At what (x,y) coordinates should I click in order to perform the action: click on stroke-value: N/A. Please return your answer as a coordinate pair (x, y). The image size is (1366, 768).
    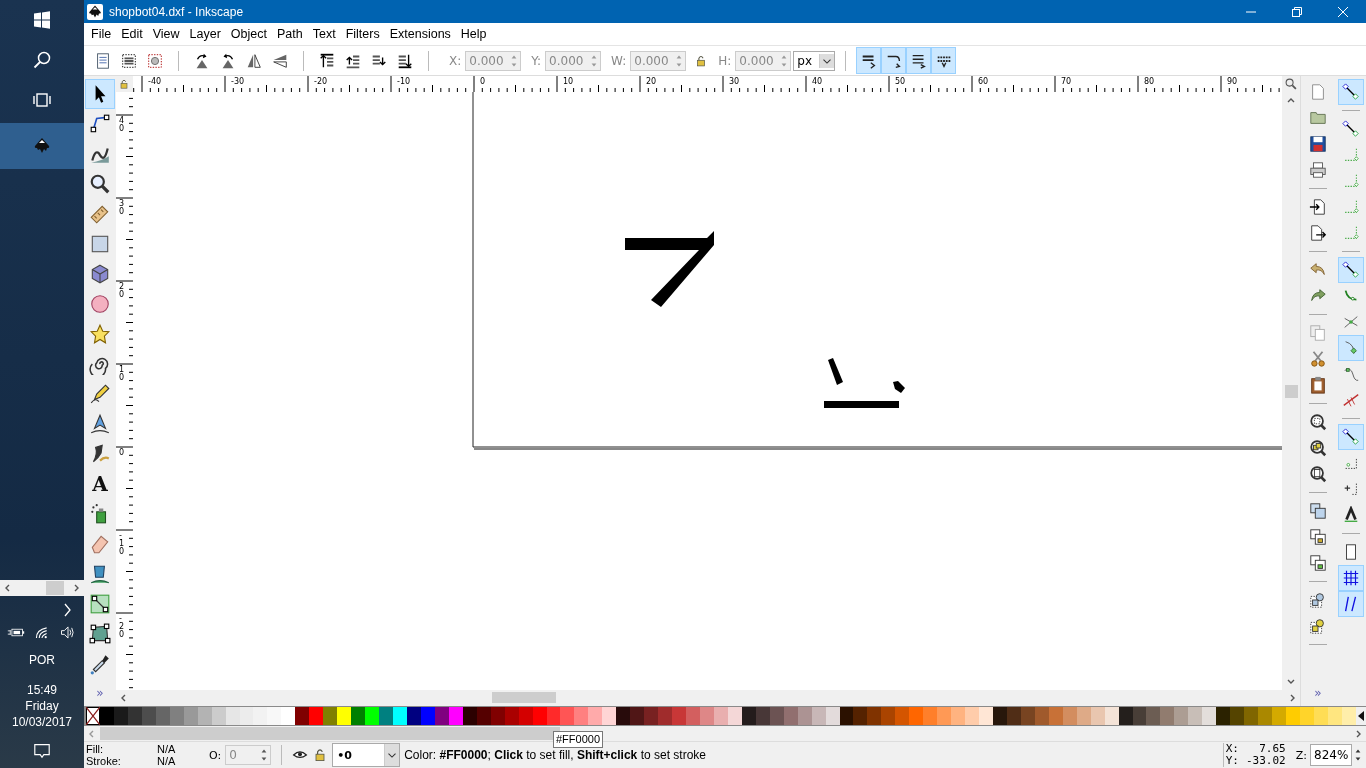
    Looking at the image, I should click on (177, 761).